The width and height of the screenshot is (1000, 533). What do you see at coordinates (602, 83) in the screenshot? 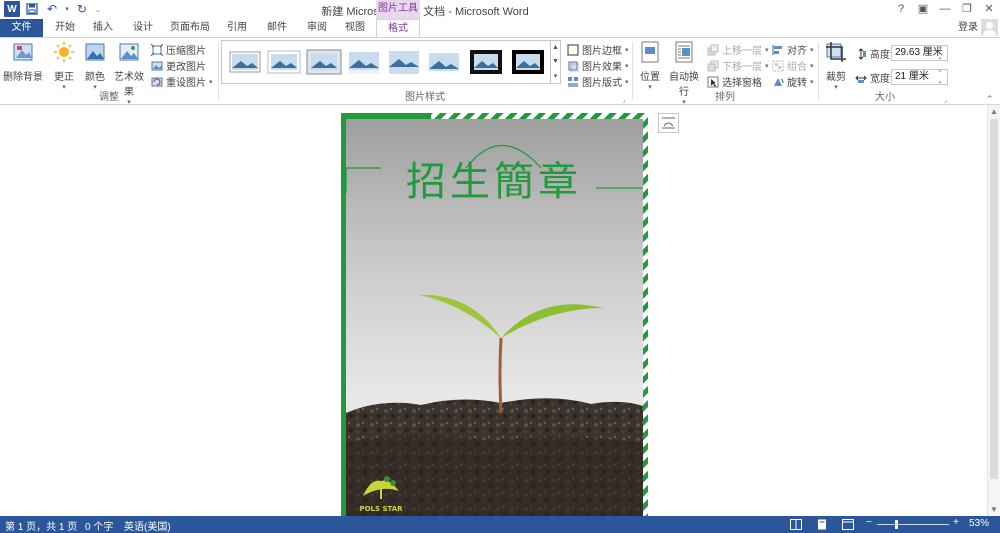
I see `picture-layout-label: 图片版式` at bounding box center [602, 83].